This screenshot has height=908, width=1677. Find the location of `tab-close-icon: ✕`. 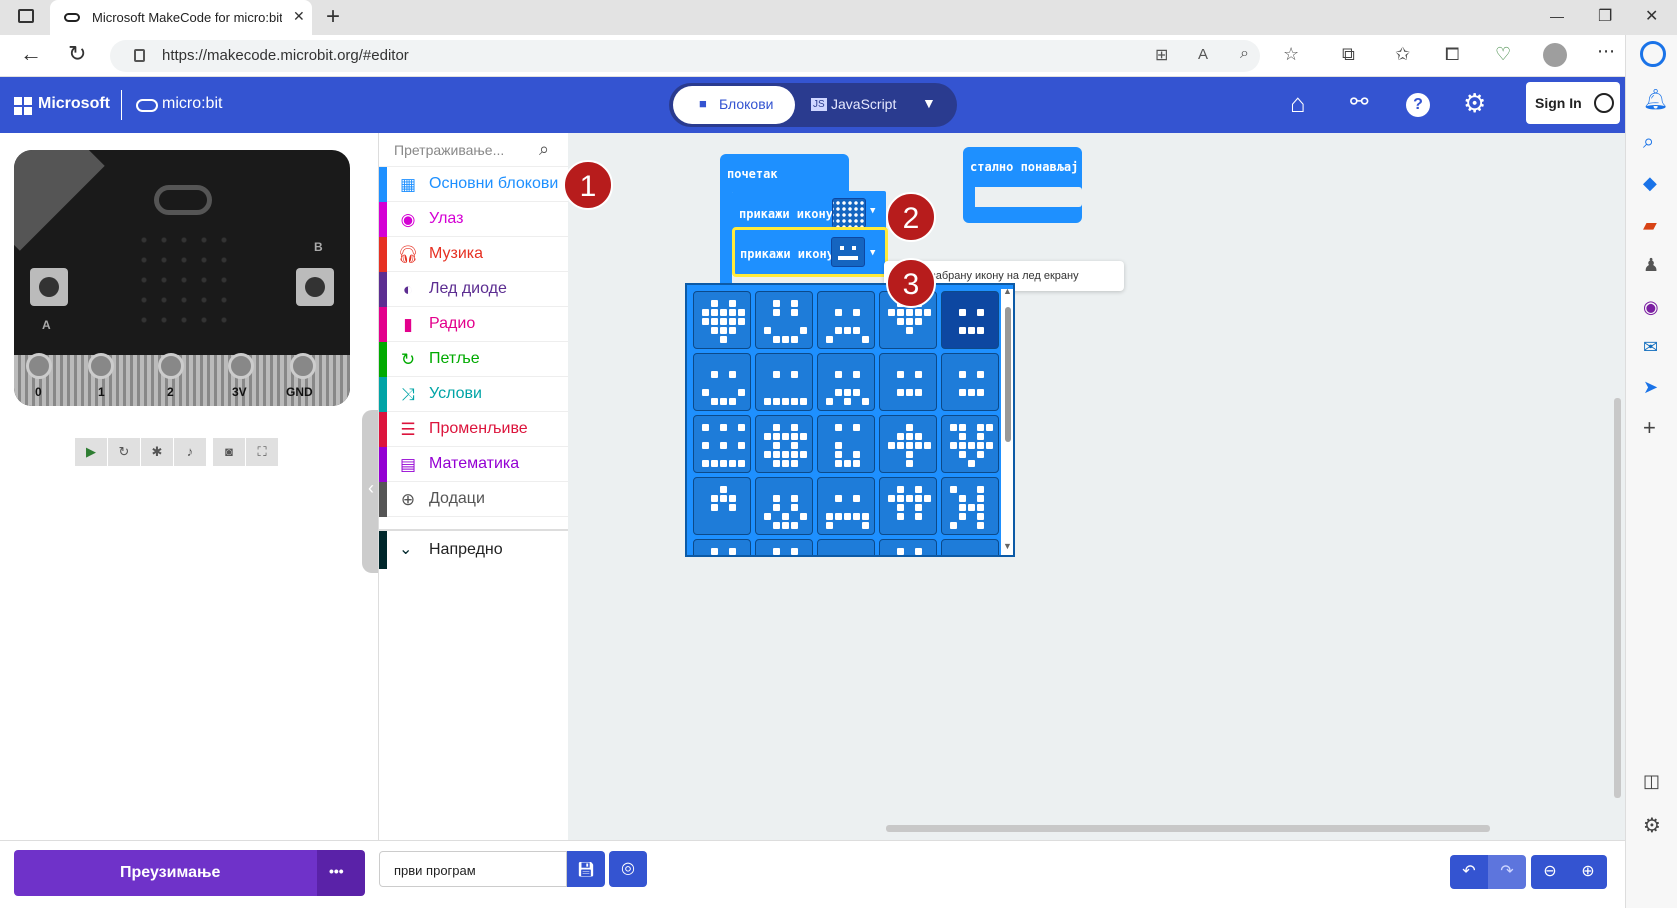

tab-close-icon: ✕ is located at coordinates (299, 16).